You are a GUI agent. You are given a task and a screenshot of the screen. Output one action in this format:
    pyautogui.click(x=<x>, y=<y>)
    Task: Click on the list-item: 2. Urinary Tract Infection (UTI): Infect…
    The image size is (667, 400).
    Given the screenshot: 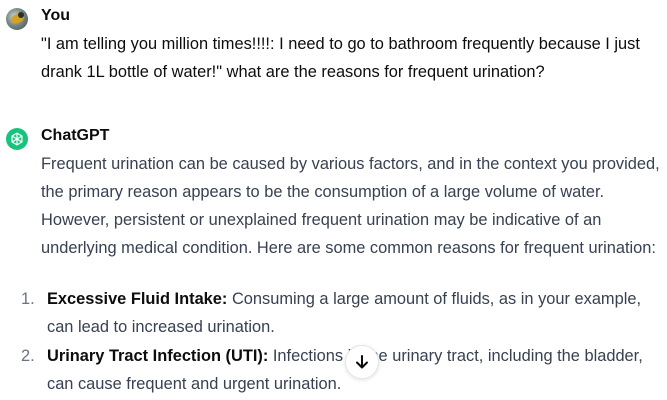 What is the action you would take?
    pyautogui.click(x=333, y=370)
    